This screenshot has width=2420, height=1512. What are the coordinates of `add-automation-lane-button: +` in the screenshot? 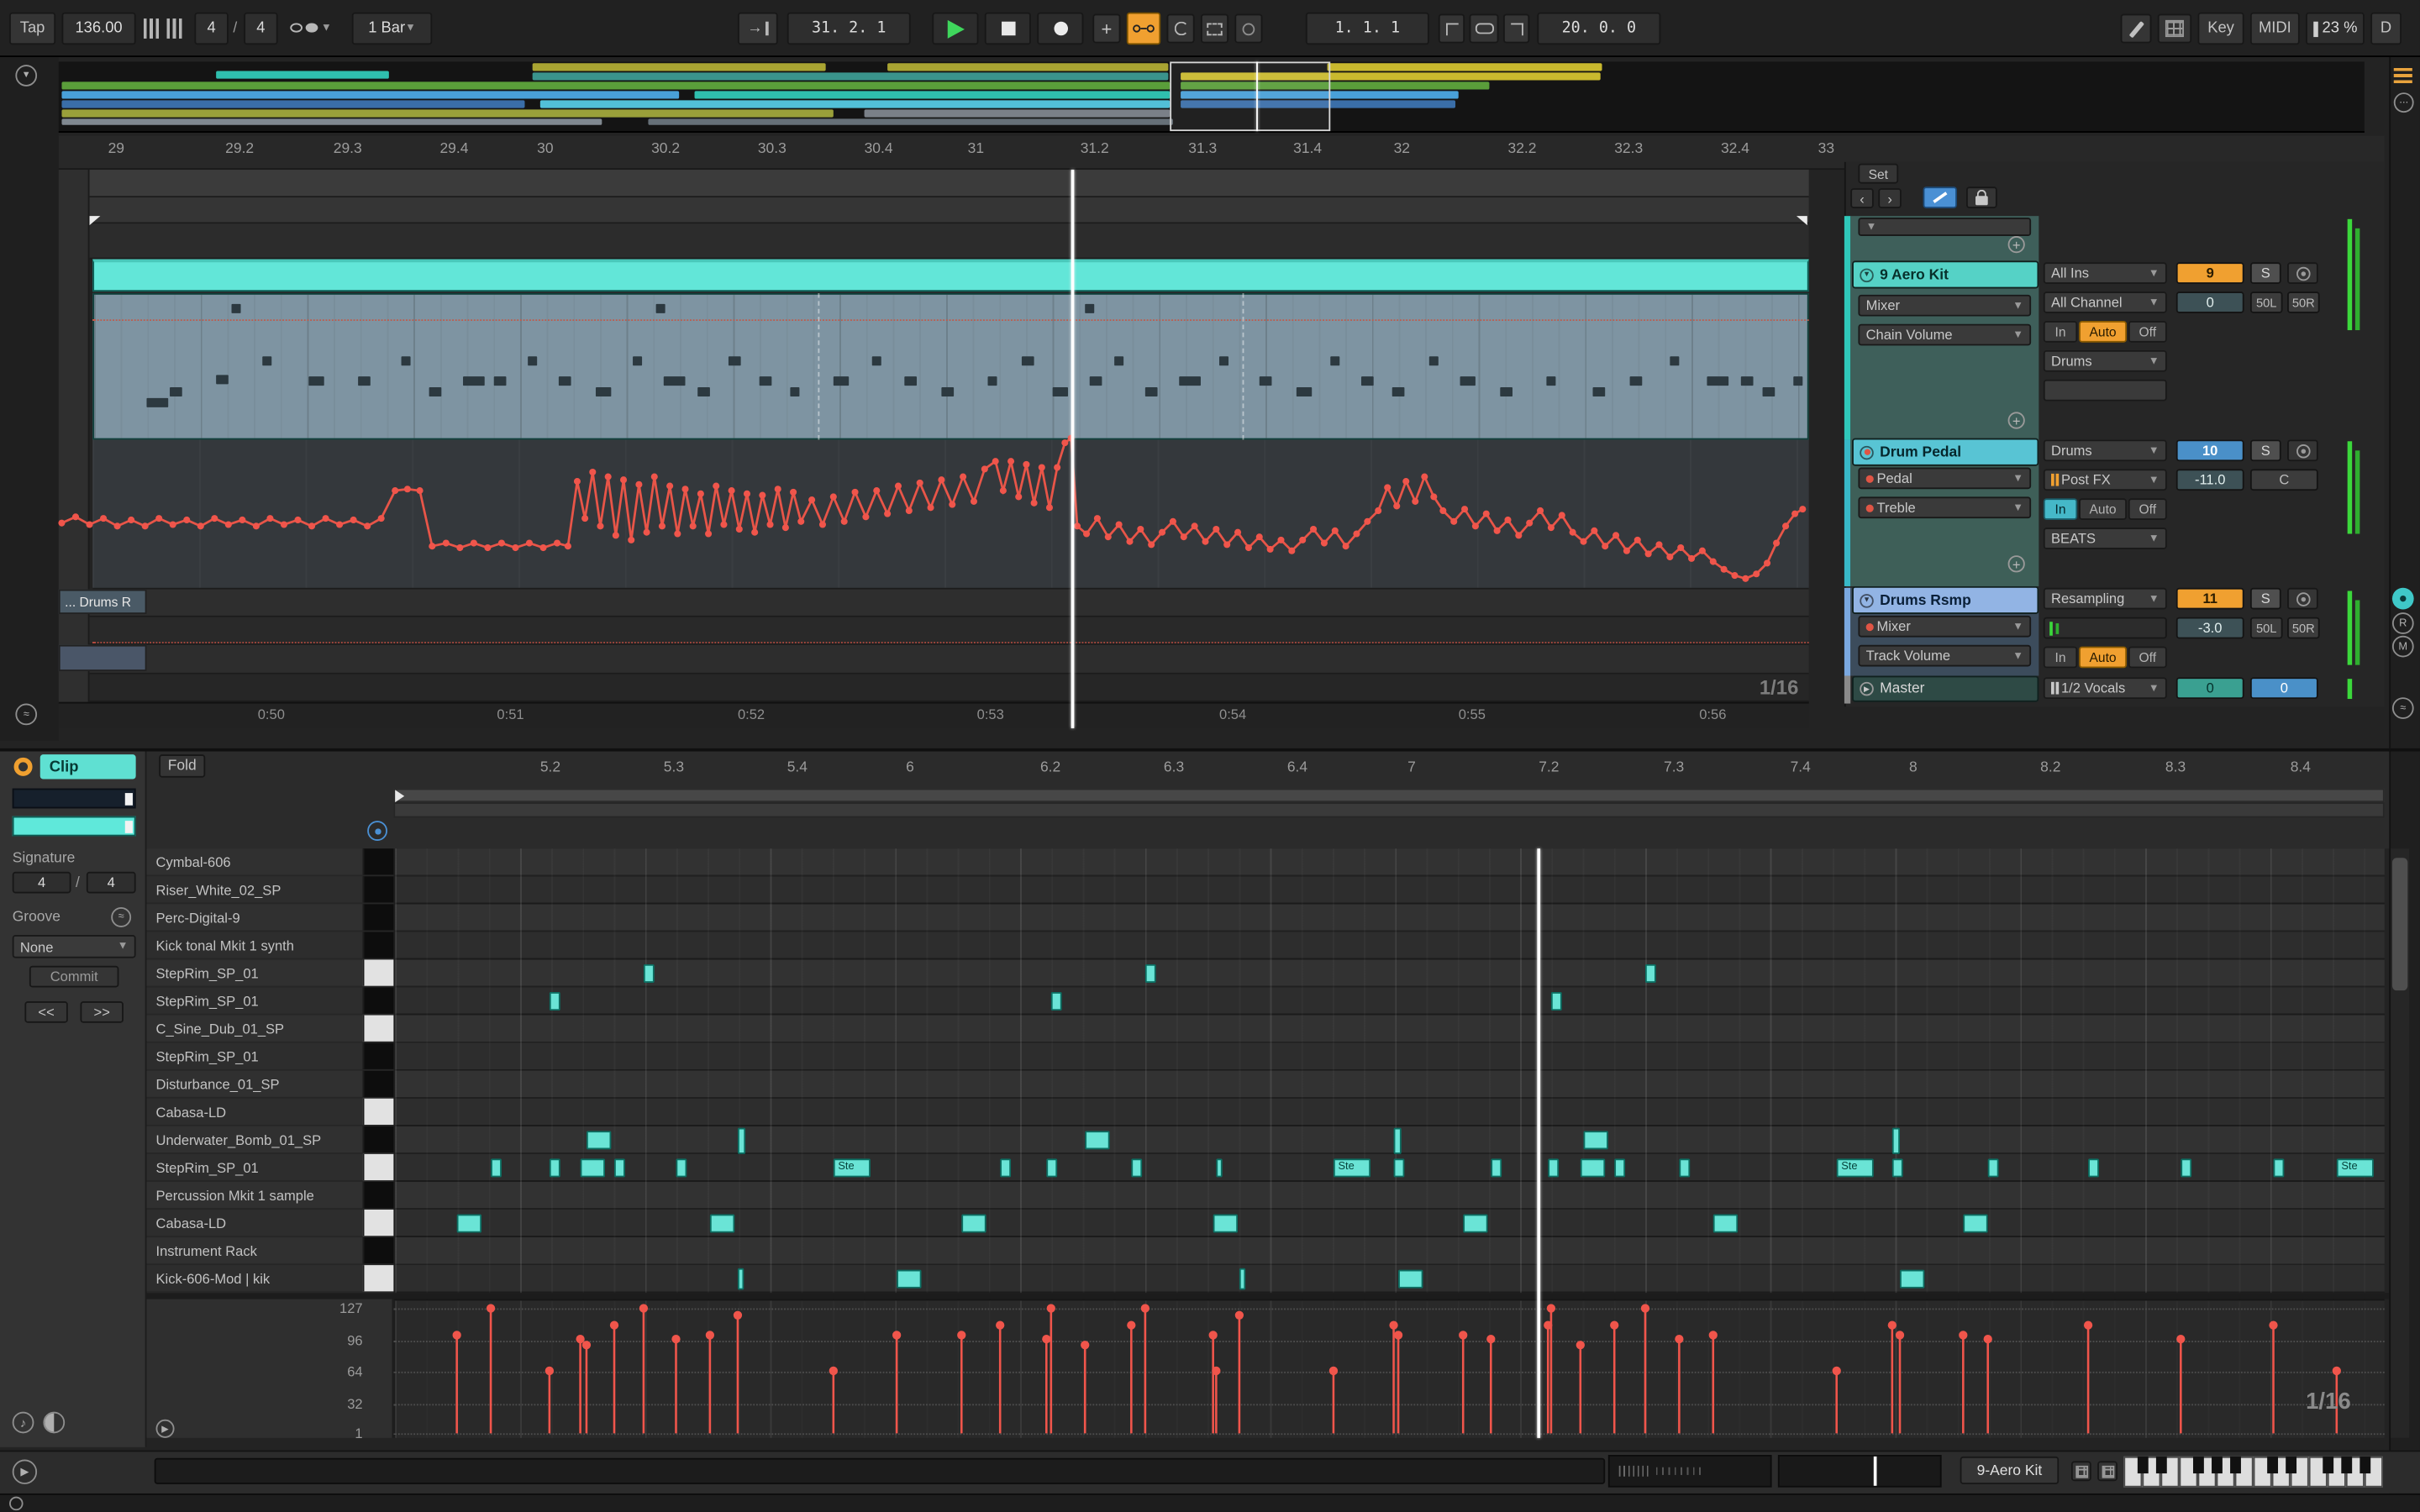 It's located at (2016, 245).